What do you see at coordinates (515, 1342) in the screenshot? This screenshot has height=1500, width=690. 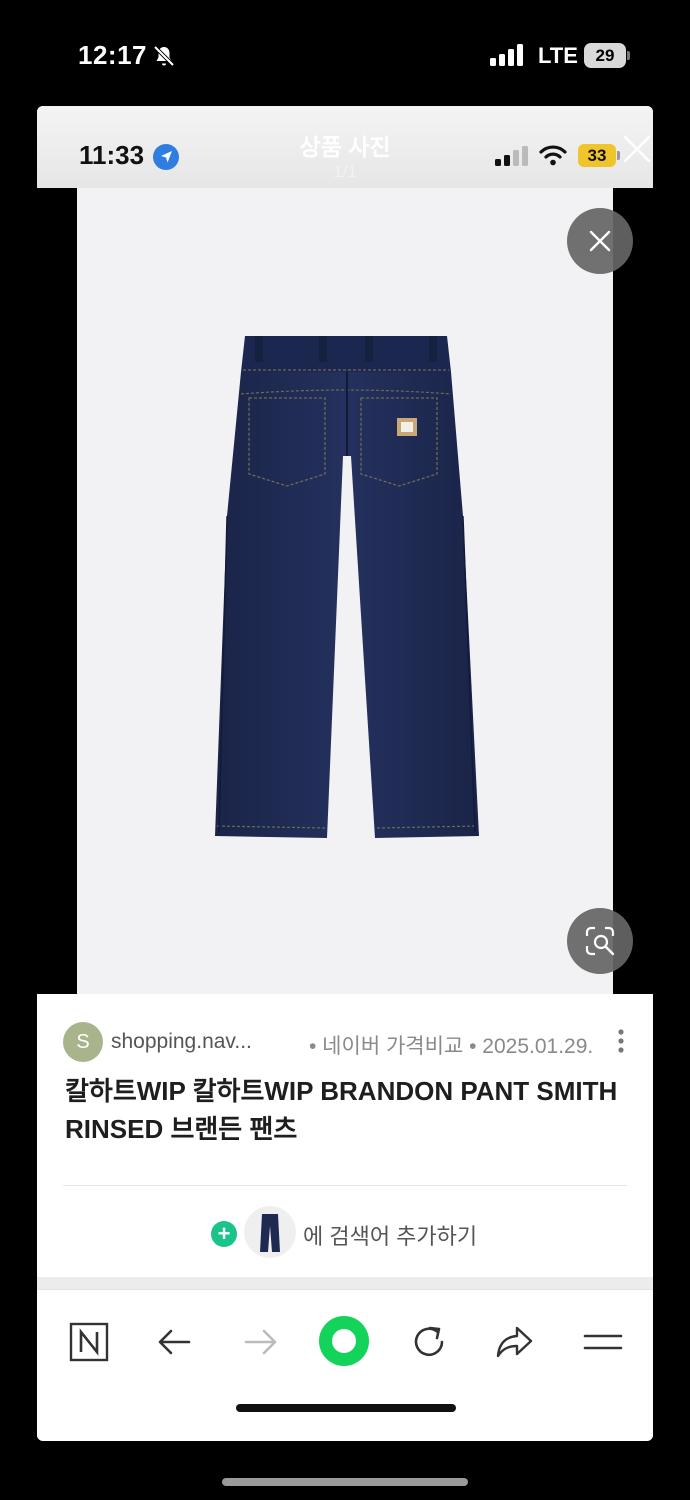 I see `share-icon` at bounding box center [515, 1342].